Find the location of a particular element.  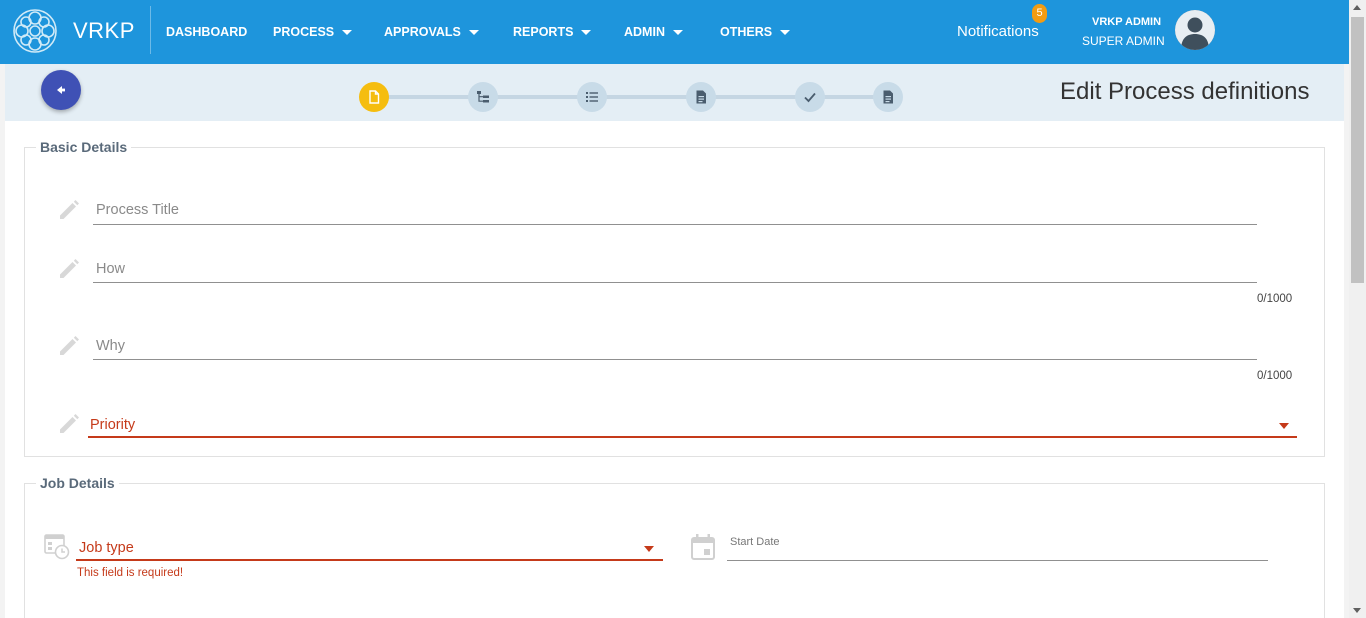

notifications-badge: 5 is located at coordinates (1039, 13).